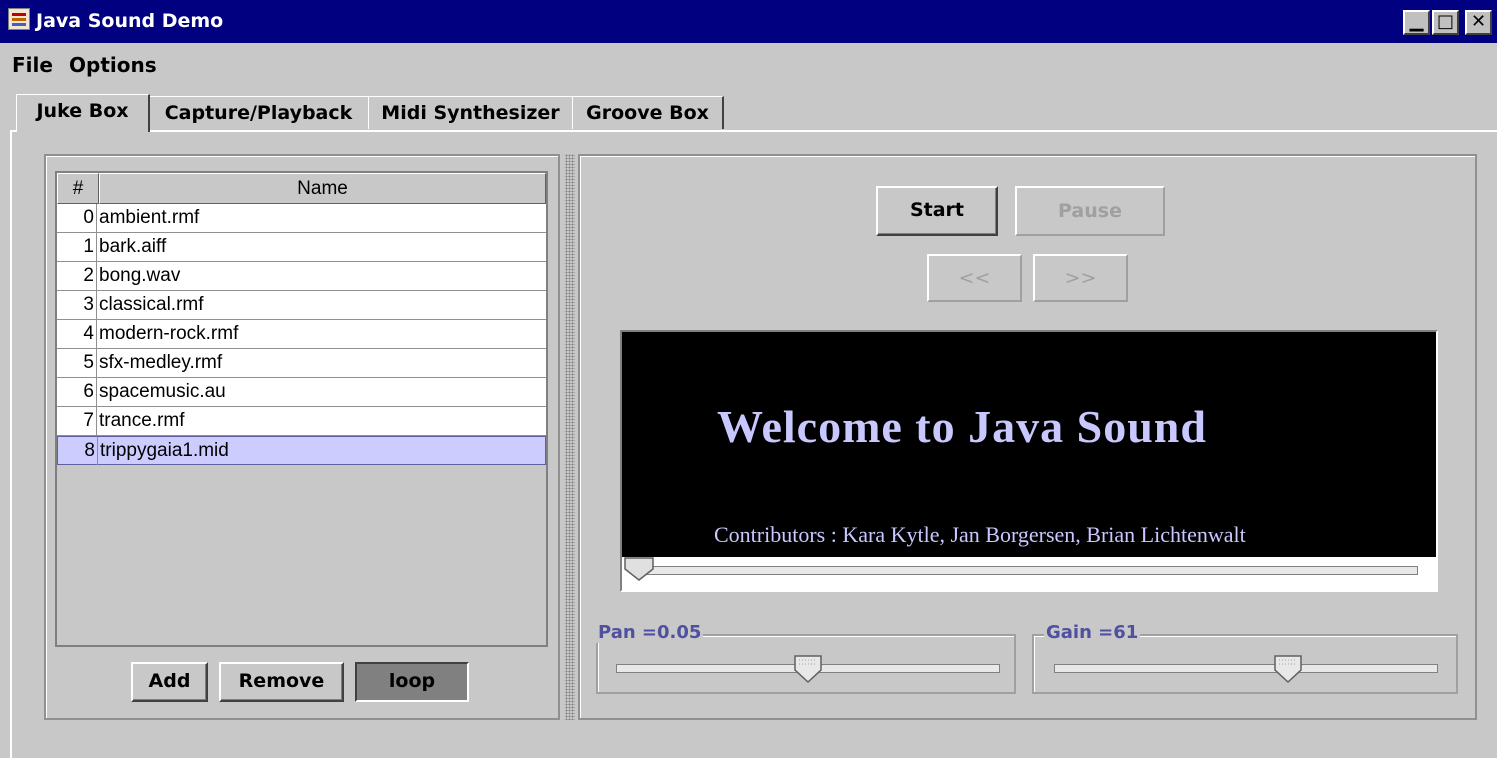  I want to click on row-file-name: bong.wav, so click(140, 275).